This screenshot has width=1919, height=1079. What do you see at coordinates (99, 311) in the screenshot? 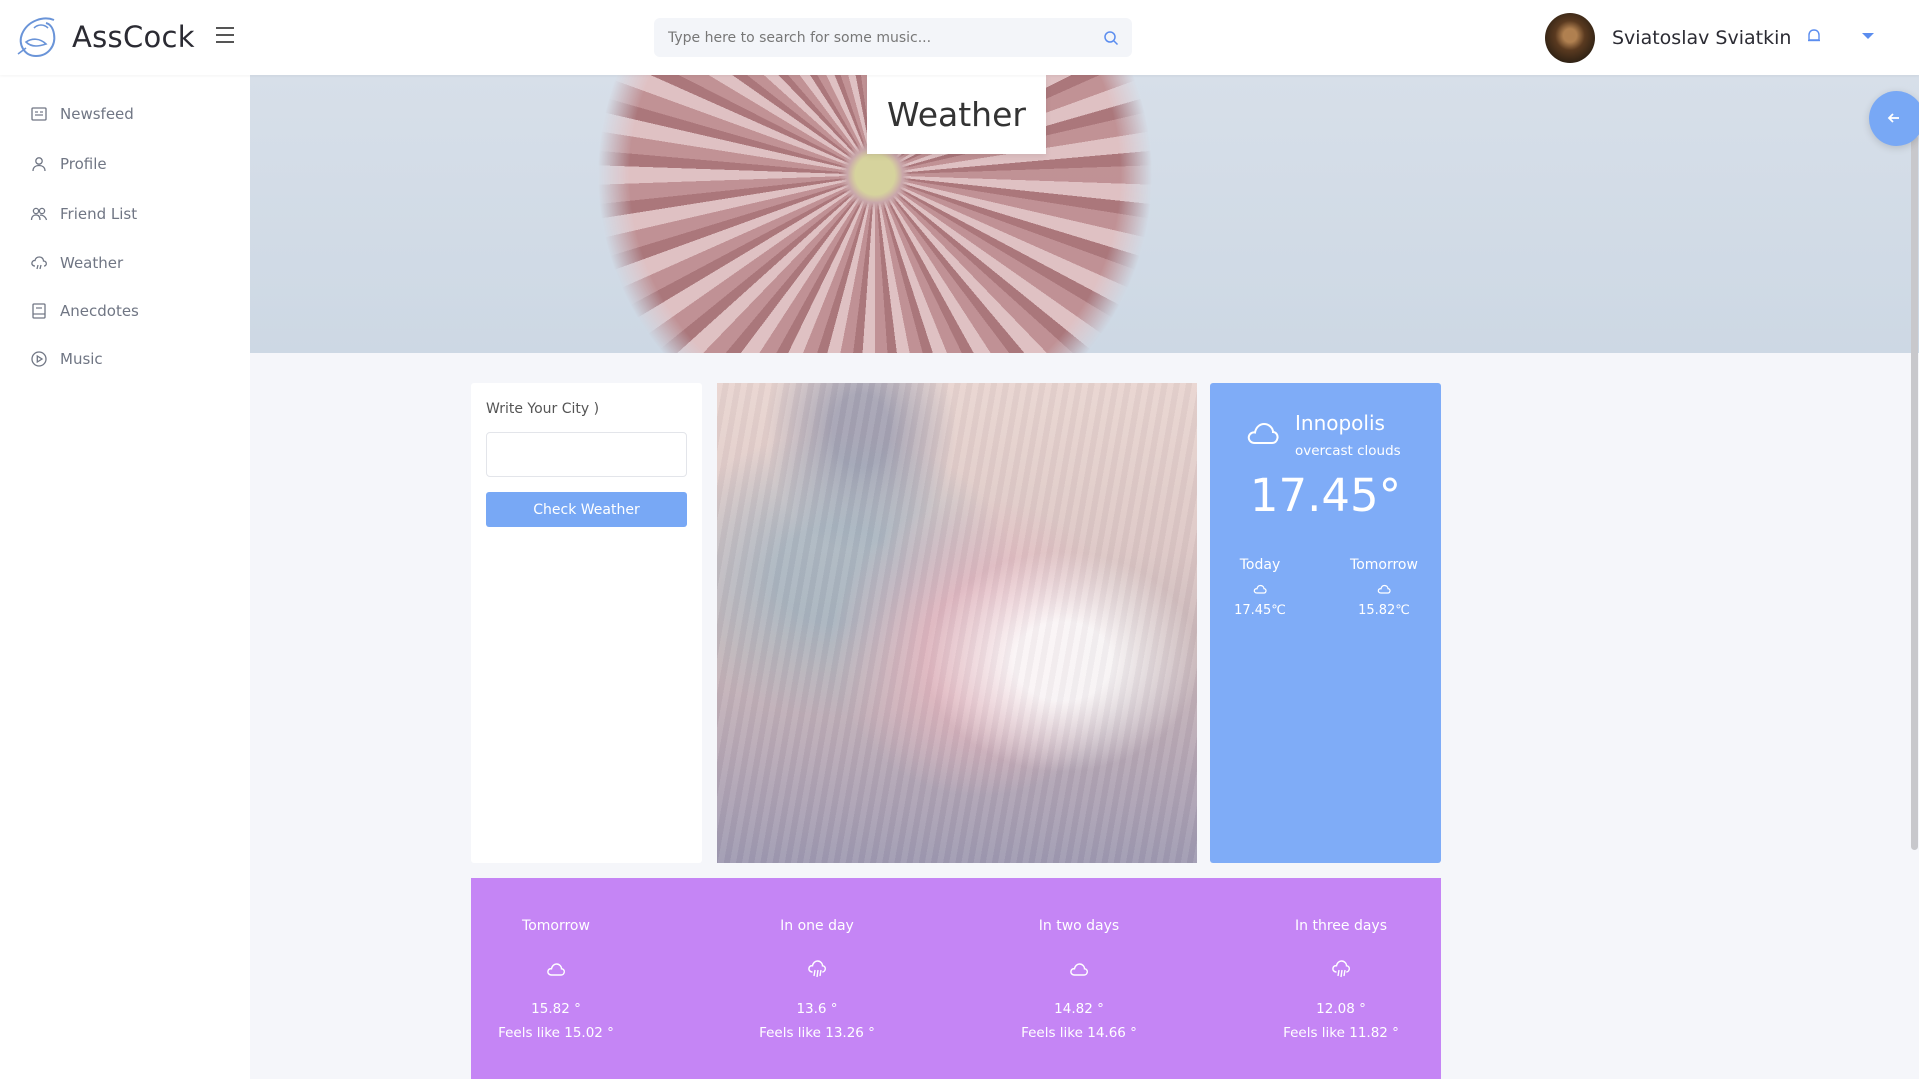
I see `sidebar-item-label: Anecdotes` at bounding box center [99, 311].